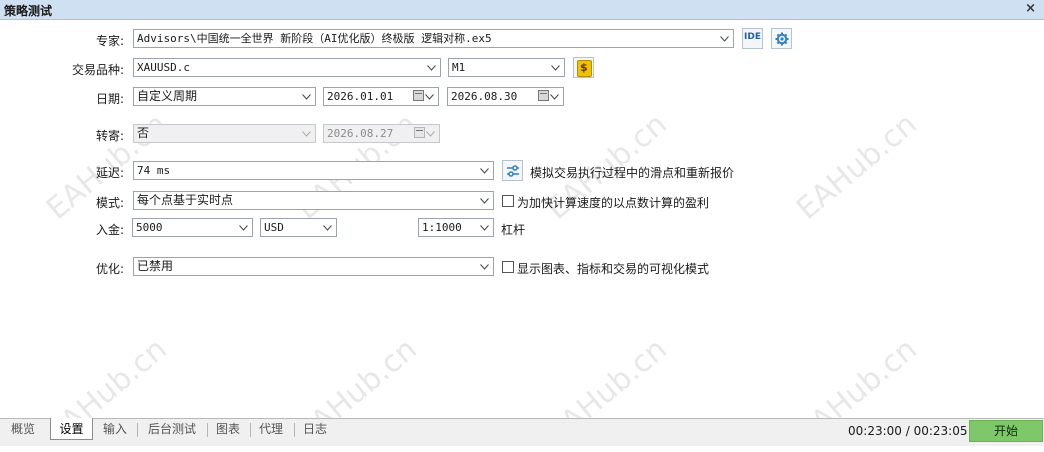 Image resolution: width=1044 pixels, height=452 pixels. Describe the element at coordinates (23, 430) in the screenshot. I see `tab-overview: 概览` at that location.